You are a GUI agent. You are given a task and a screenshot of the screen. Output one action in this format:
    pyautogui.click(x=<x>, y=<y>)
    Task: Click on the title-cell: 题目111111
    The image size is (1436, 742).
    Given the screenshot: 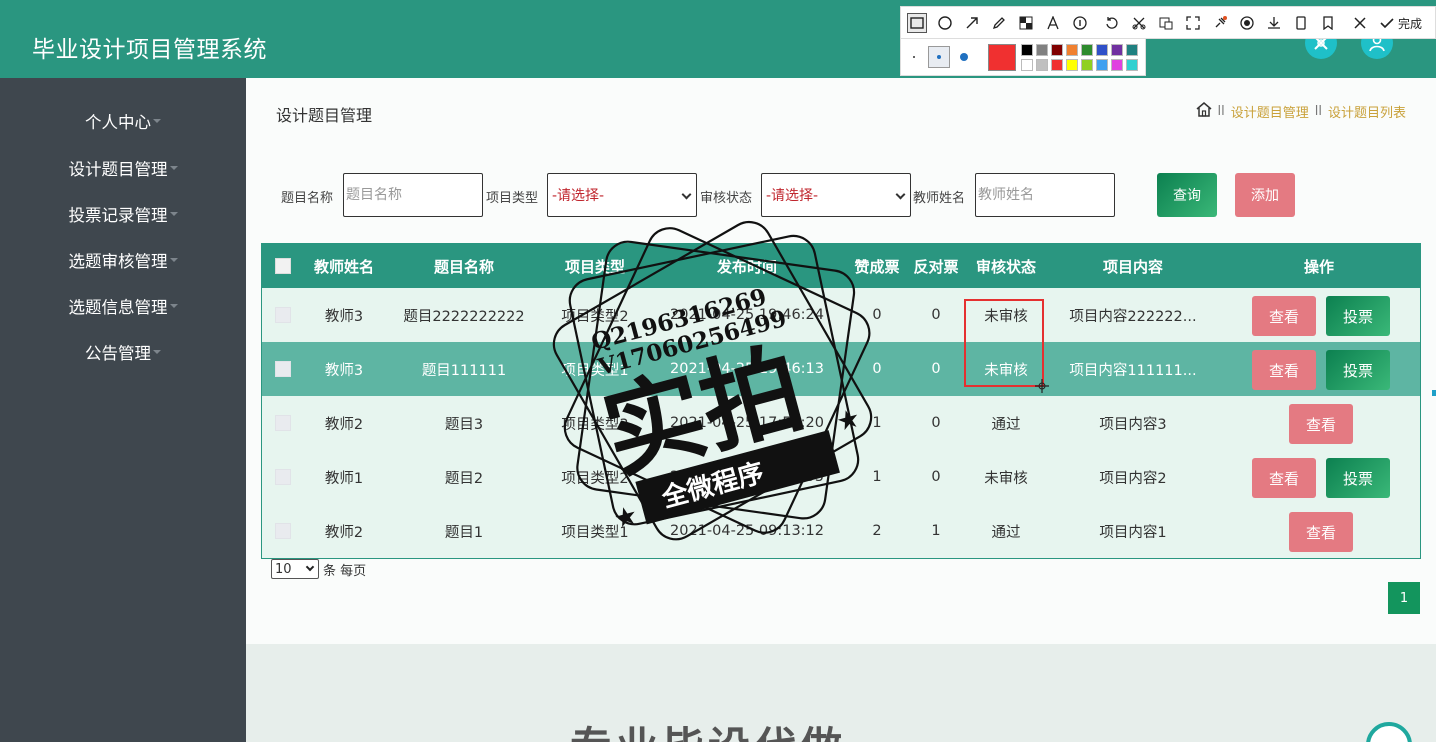 What is the action you would take?
    pyautogui.click(x=464, y=370)
    